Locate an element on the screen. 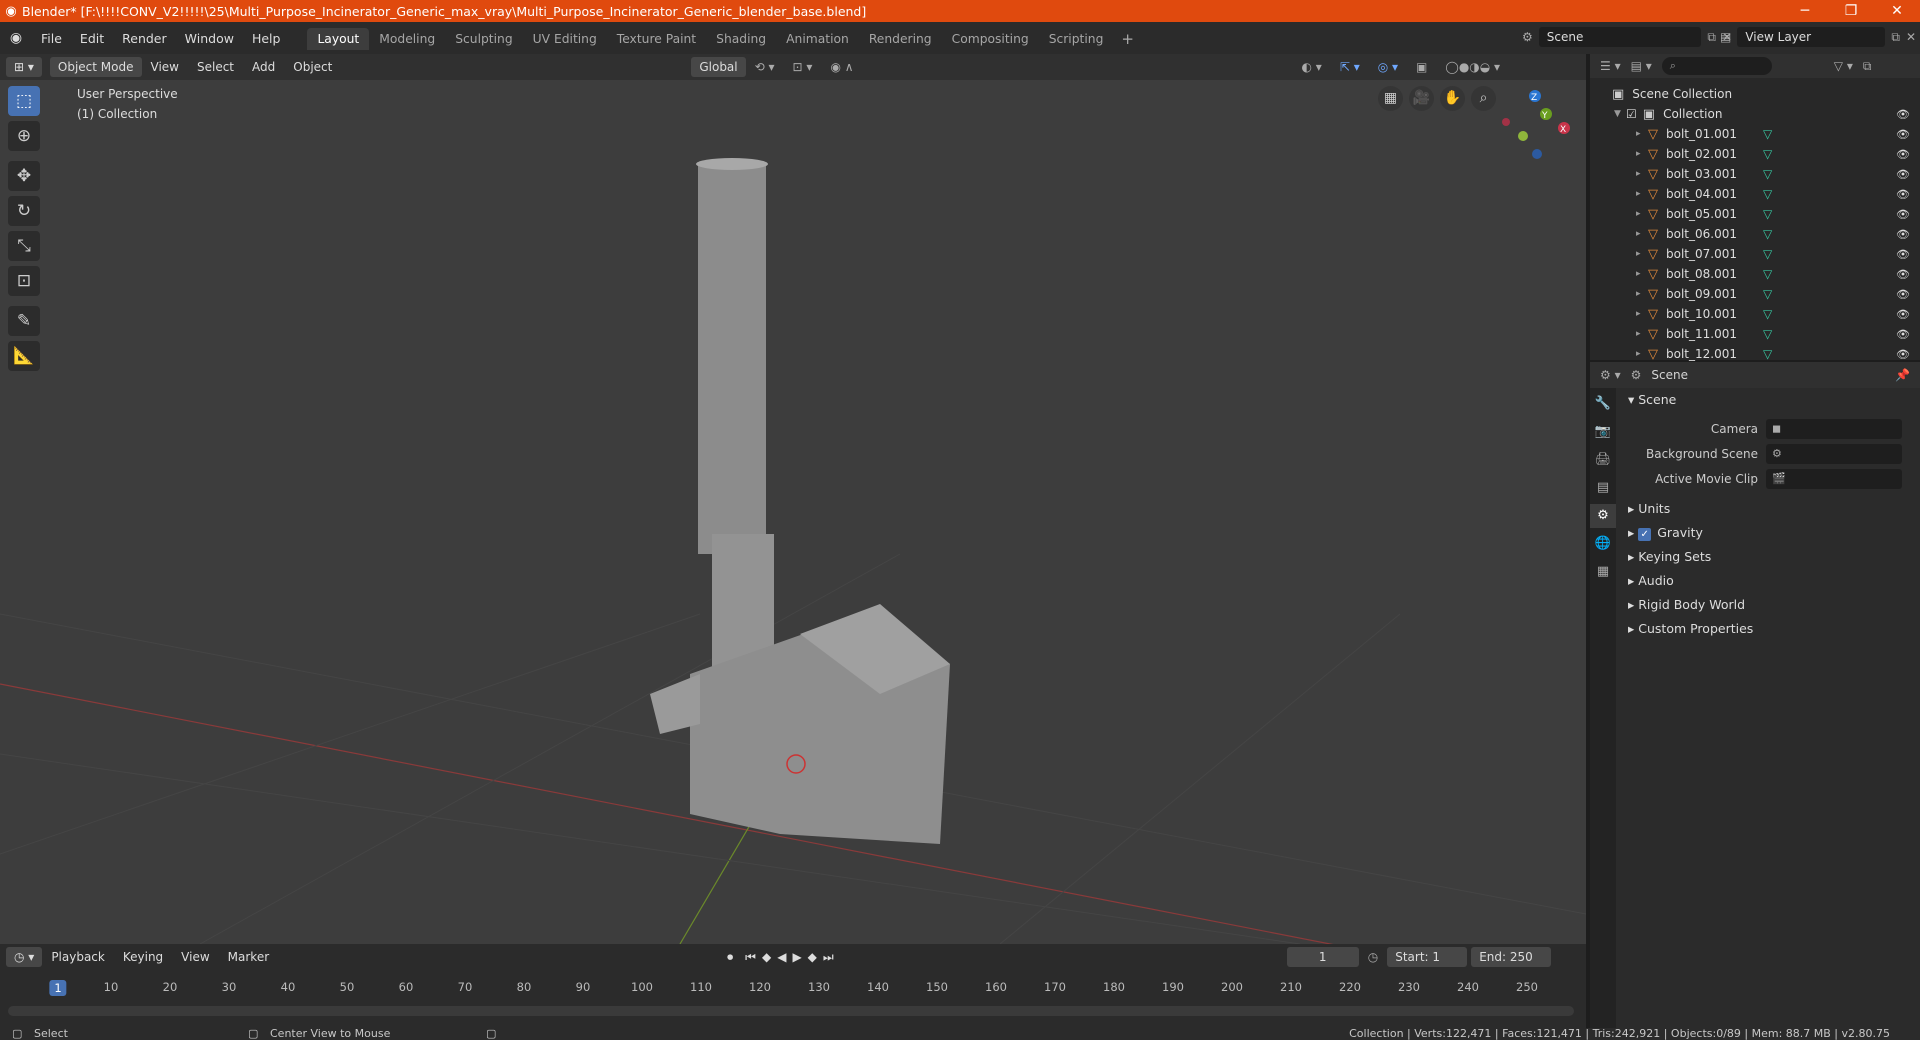  outliner-editor-type-icon: ☰ ▾ is located at coordinates (1610, 66).